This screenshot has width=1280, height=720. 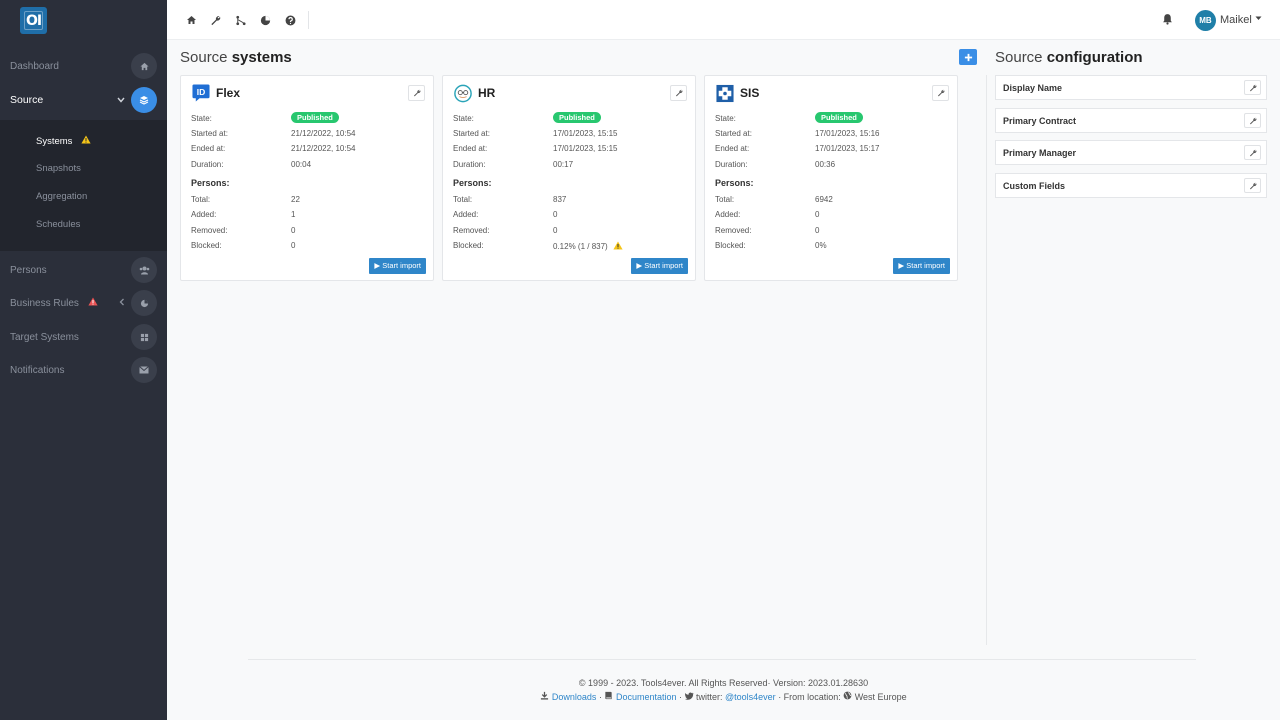 I want to click on sitemap-icon, so click(x=240, y=20).